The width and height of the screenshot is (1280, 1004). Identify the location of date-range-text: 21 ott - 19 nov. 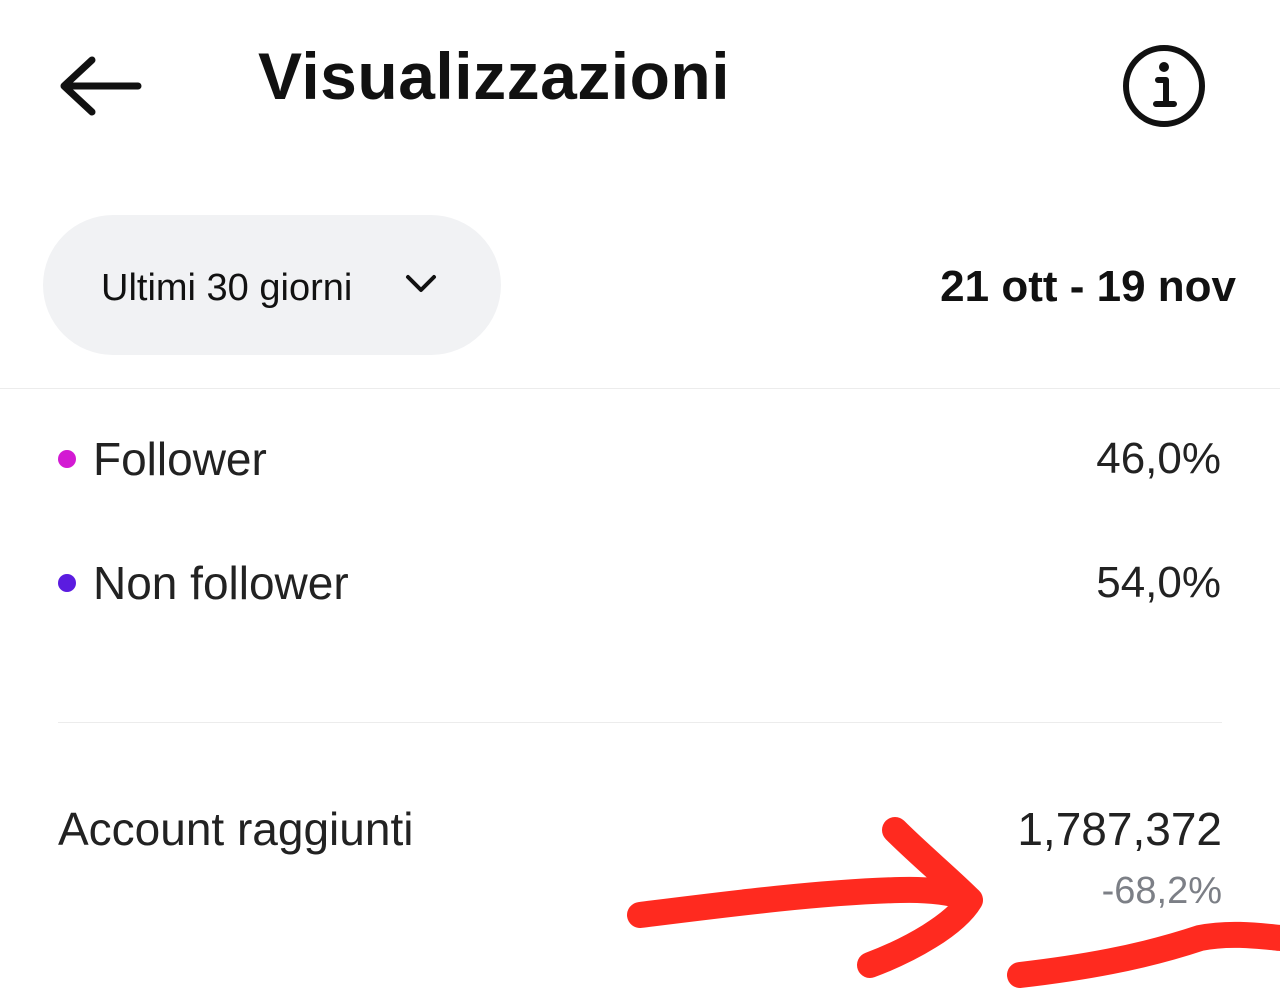
(1088, 286).